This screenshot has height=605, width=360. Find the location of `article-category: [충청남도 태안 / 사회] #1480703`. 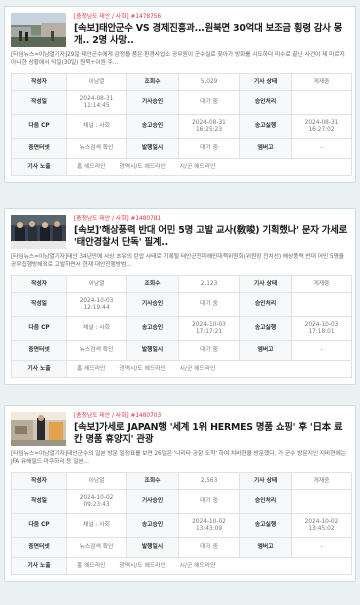

article-category: [충청남도 태안 / 사회] #1480703 is located at coordinates (118, 416).